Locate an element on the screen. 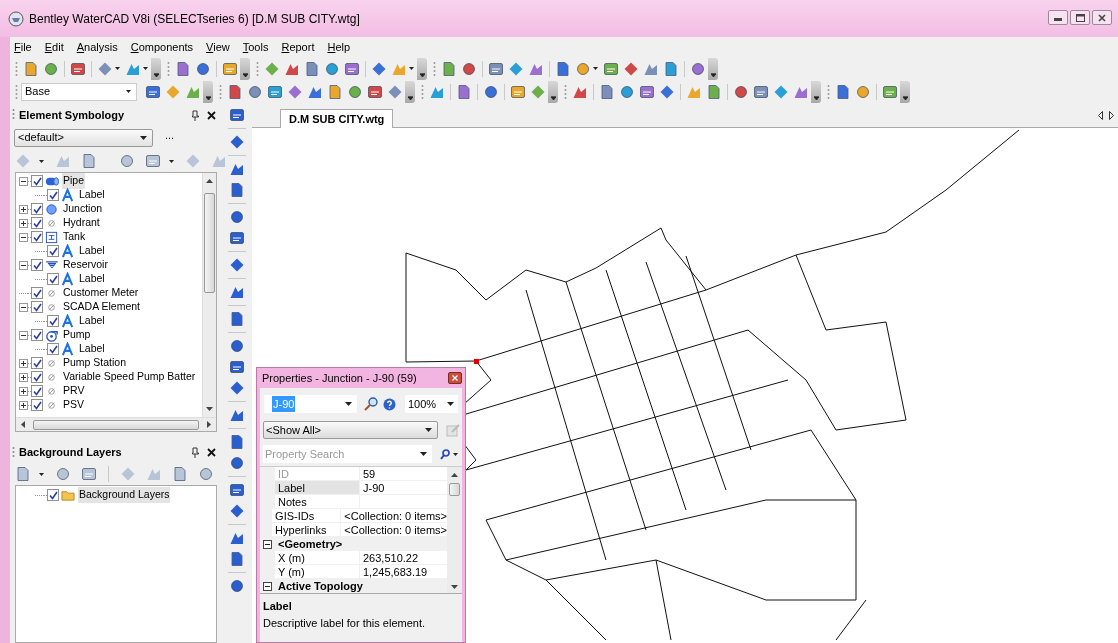  pin-icon is located at coordinates (195, 452).